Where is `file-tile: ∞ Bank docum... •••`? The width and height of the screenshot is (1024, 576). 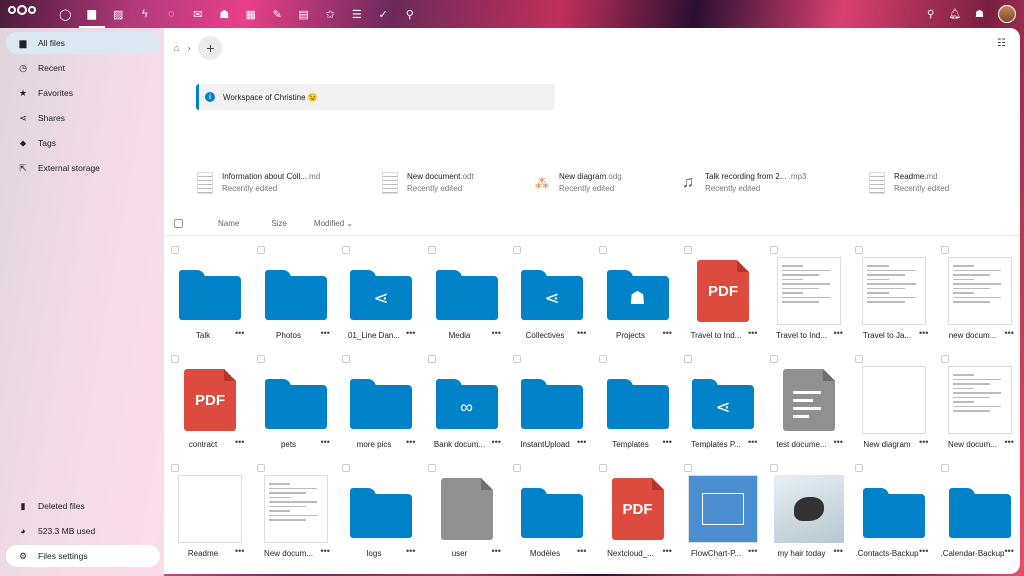 file-tile: ∞ Bank docum... ••• is located at coordinates (467, 399).